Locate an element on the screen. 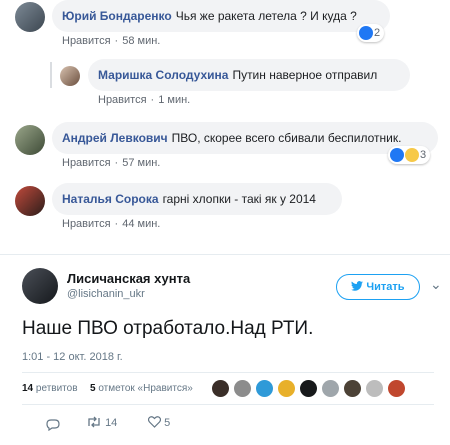 The image size is (450, 445). chevron-down-icon: ⌄ is located at coordinates (436, 284).